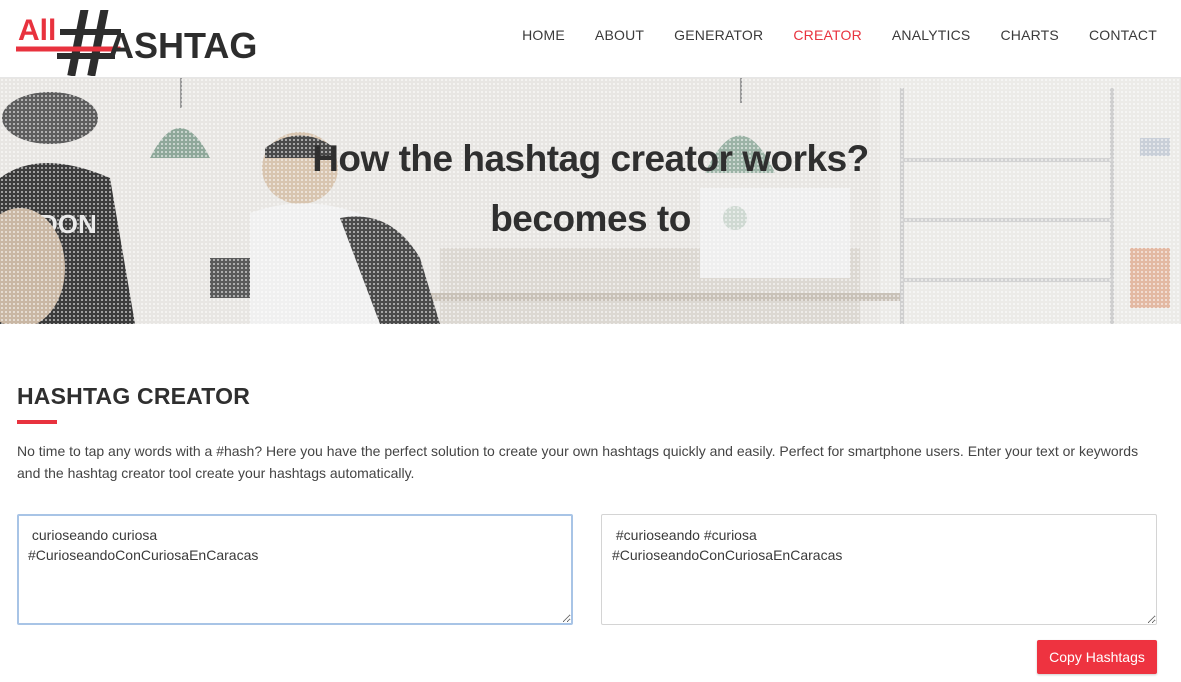 This screenshot has height=682, width=1181. Describe the element at coordinates (1123, 35) in the screenshot. I see `nav-item-contact: CONTACT` at that location.